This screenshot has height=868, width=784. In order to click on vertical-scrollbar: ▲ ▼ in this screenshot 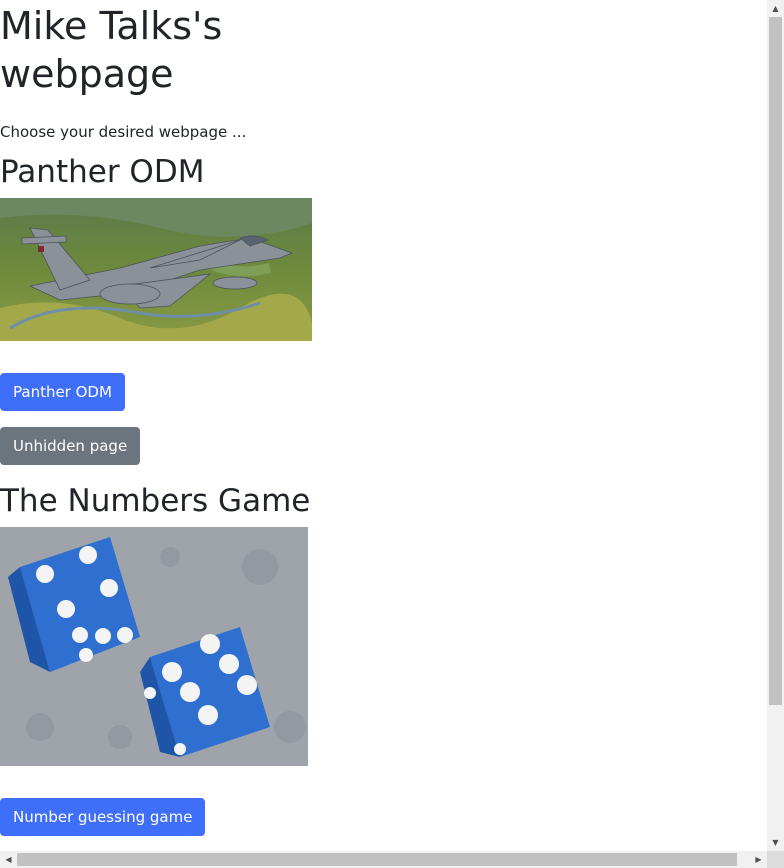, I will do `click(775, 425)`.